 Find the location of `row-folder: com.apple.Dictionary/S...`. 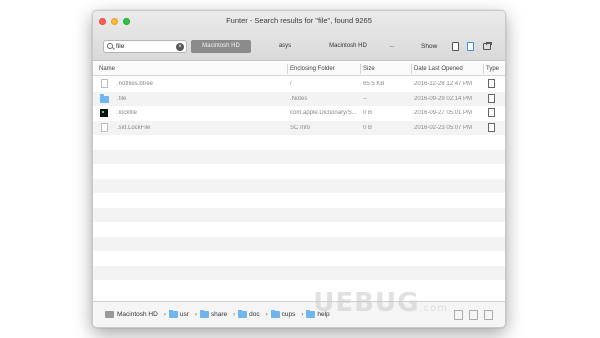

row-folder: com.apple.Dictionary/S... is located at coordinates (323, 113).